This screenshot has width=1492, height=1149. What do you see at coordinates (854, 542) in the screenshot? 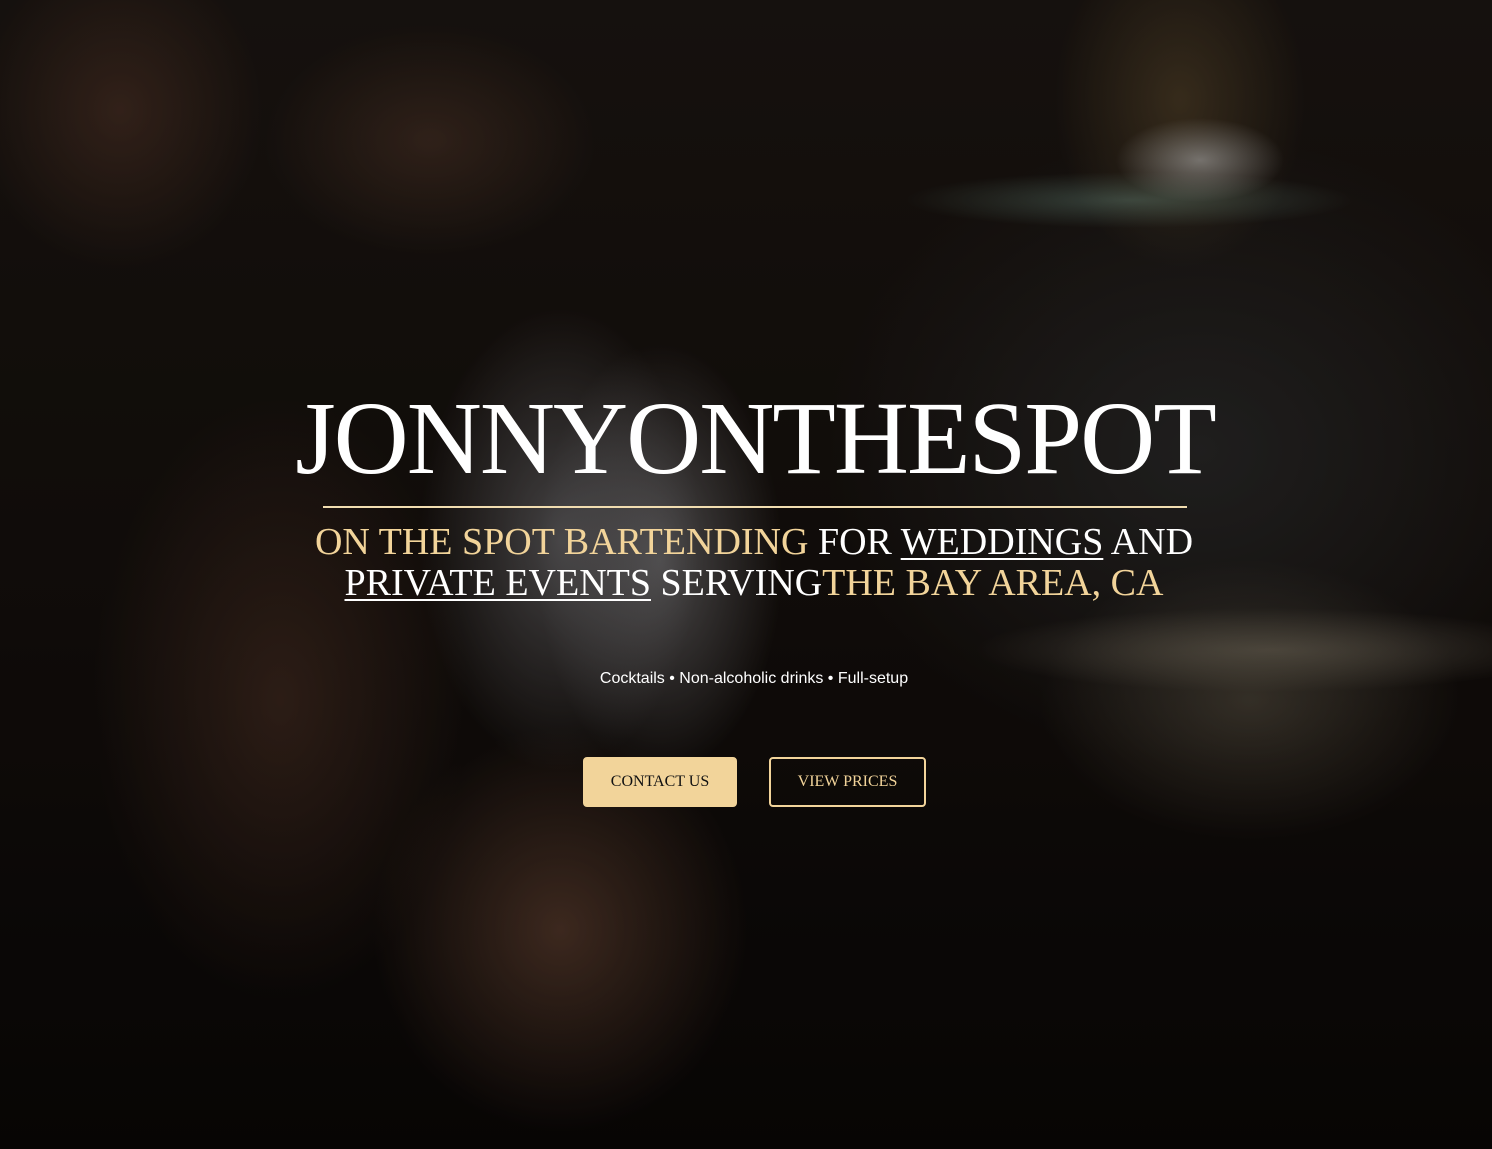
I see `tagline-for: FOR` at bounding box center [854, 542].